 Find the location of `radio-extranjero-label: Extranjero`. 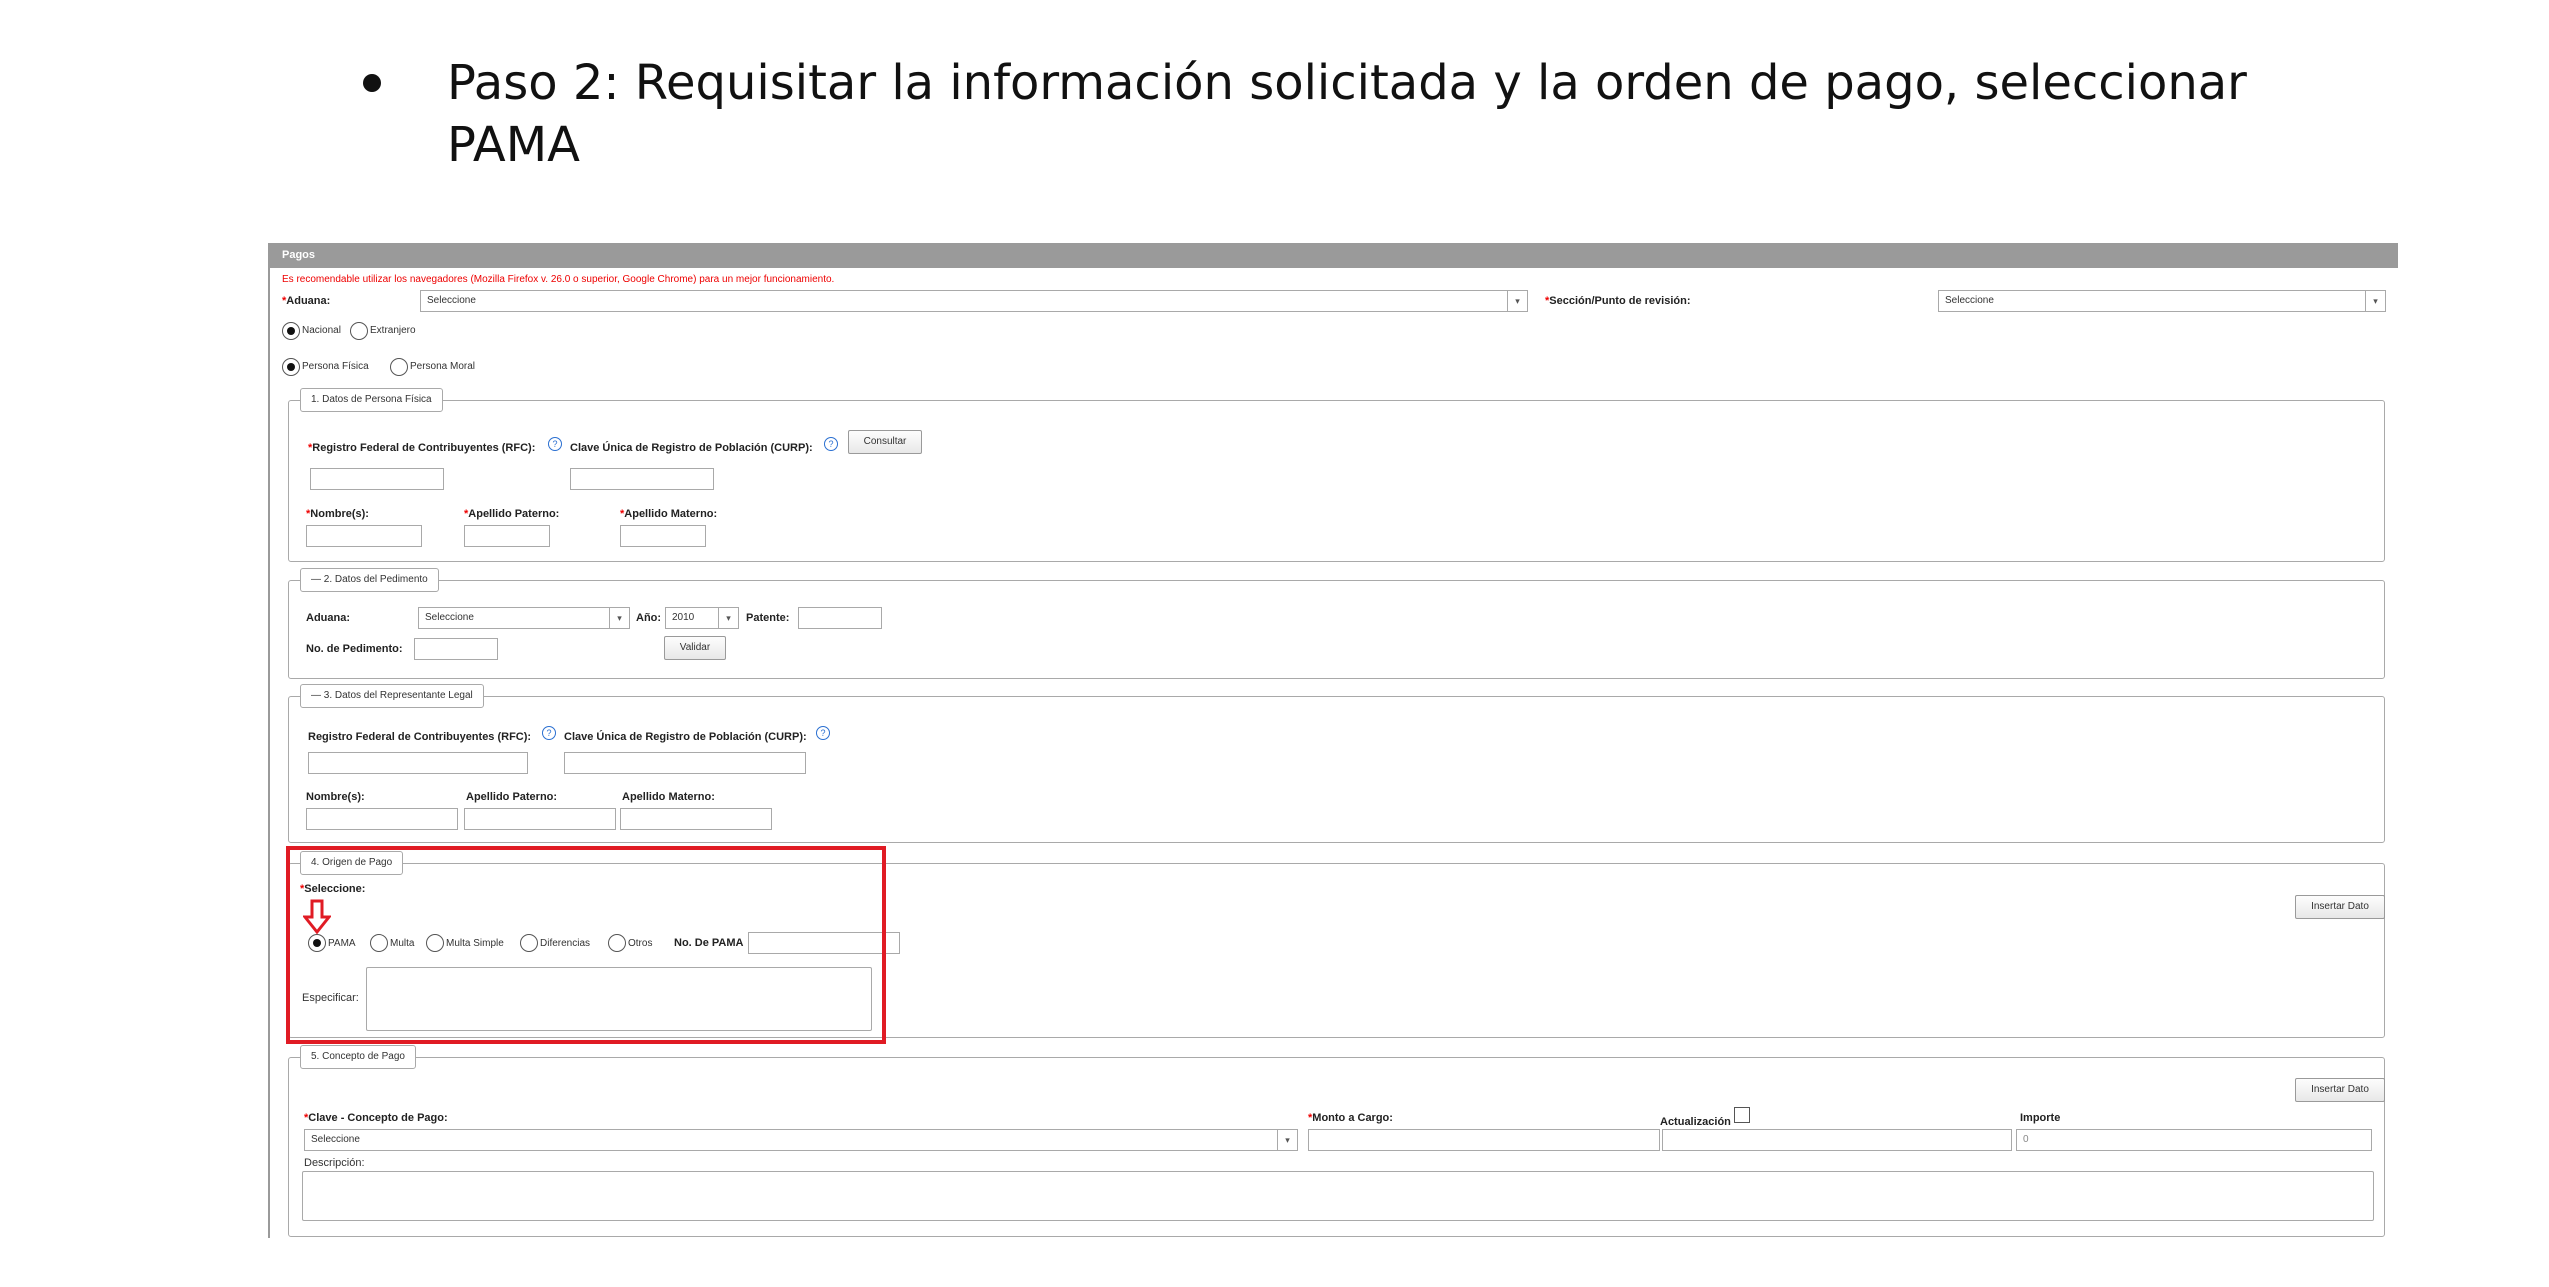

radio-extranjero-label: Extranjero is located at coordinates (393, 330).